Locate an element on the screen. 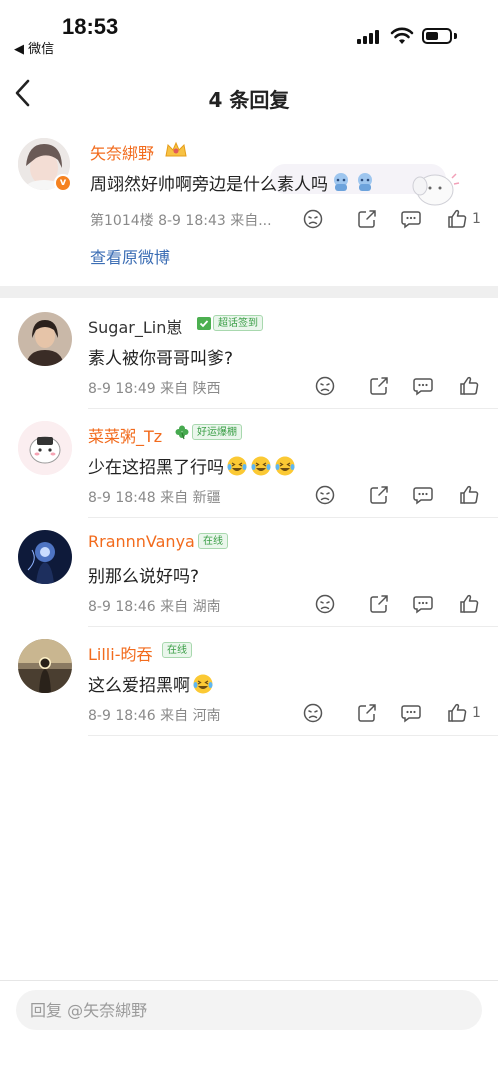  username: 矢奈綁野 is located at coordinates (122, 152).